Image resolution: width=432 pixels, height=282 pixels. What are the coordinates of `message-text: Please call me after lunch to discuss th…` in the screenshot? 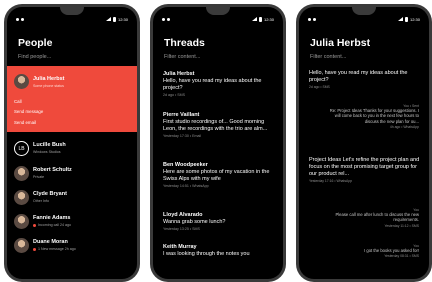 It's located at (377, 217).